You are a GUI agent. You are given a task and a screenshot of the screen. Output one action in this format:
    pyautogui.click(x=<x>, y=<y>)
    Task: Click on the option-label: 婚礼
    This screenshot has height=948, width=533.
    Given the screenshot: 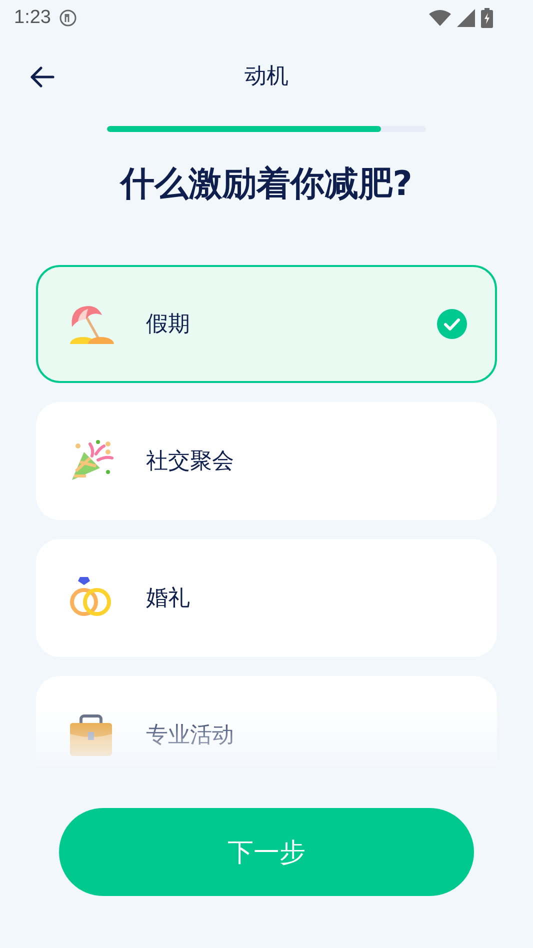 What is the action you would take?
    pyautogui.click(x=168, y=599)
    